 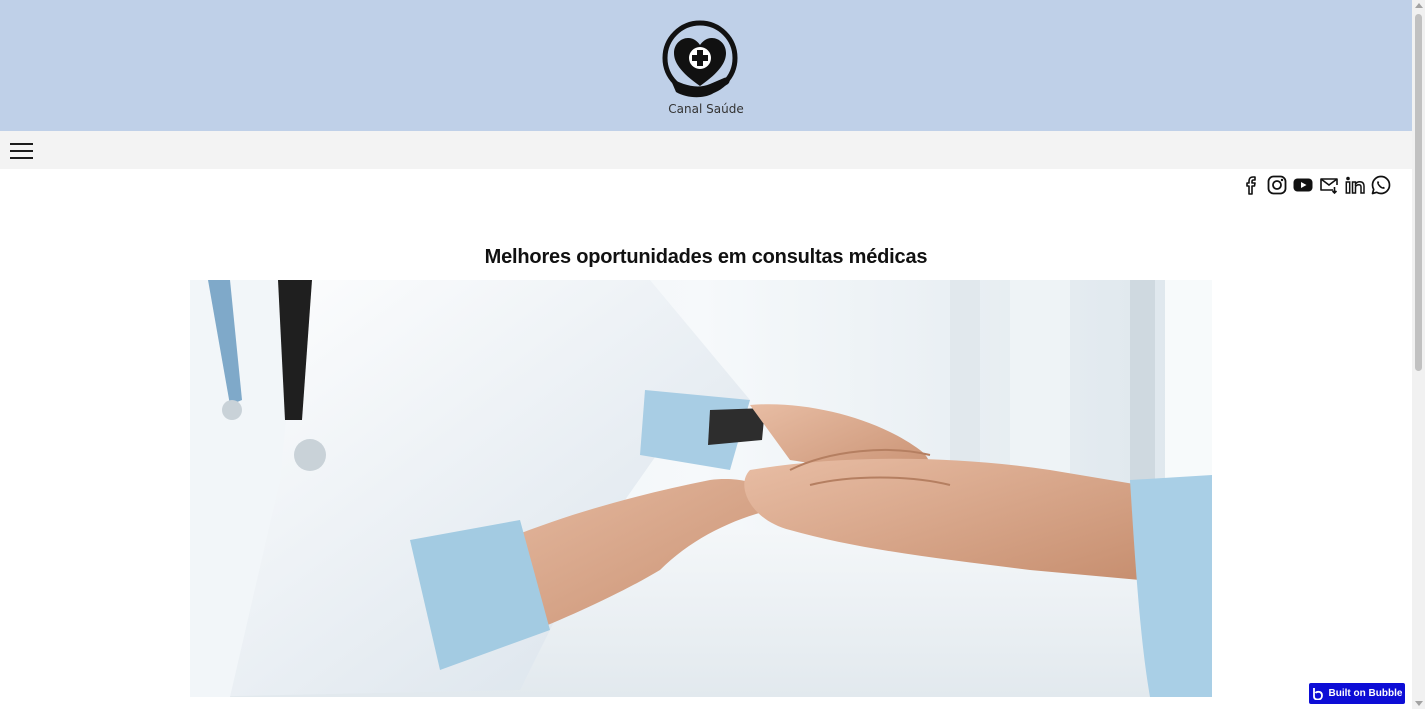 I want to click on built-on-bubble-badge: Built on Bubble, so click(x=1357, y=693).